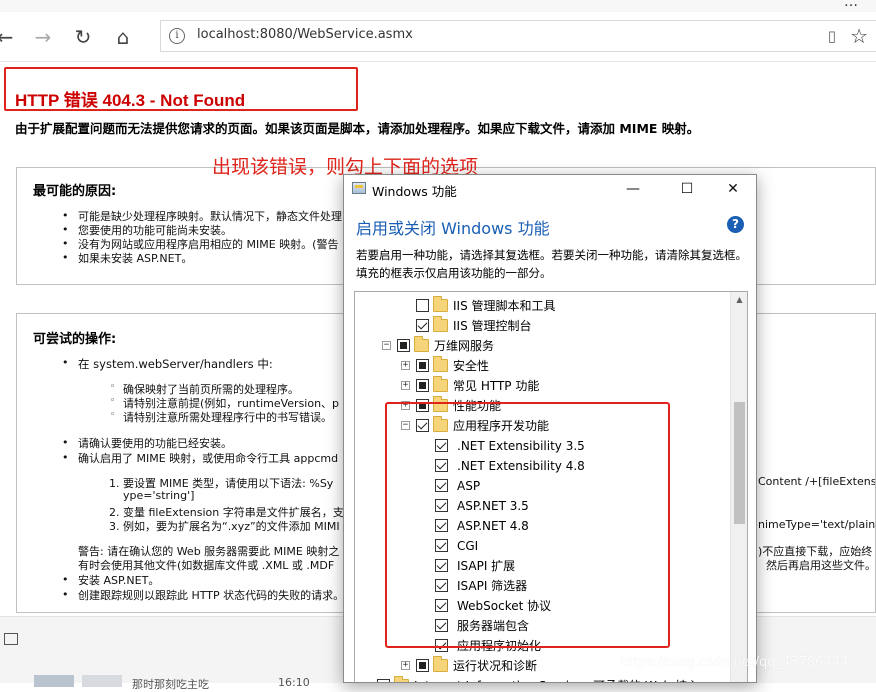  I want to click on scrollbar-thumb, so click(739, 463).